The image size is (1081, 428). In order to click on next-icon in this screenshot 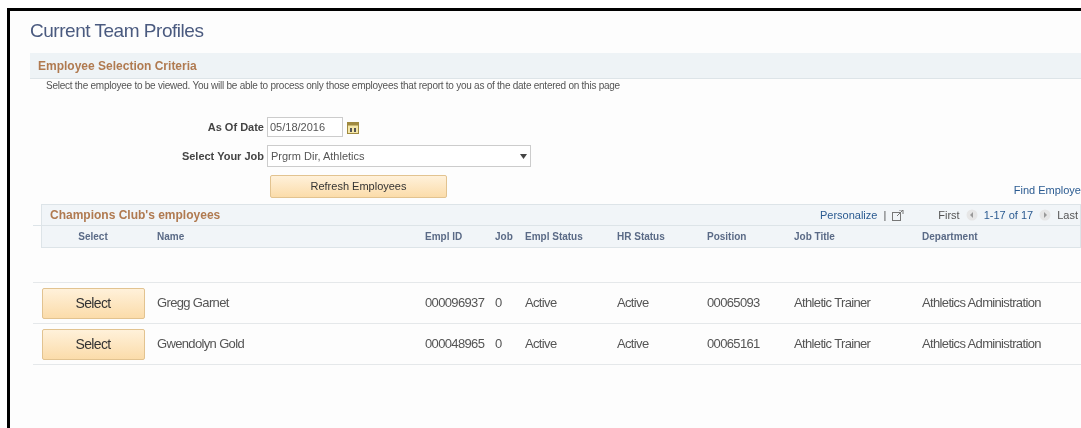, I will do `click(1045, 215)`.